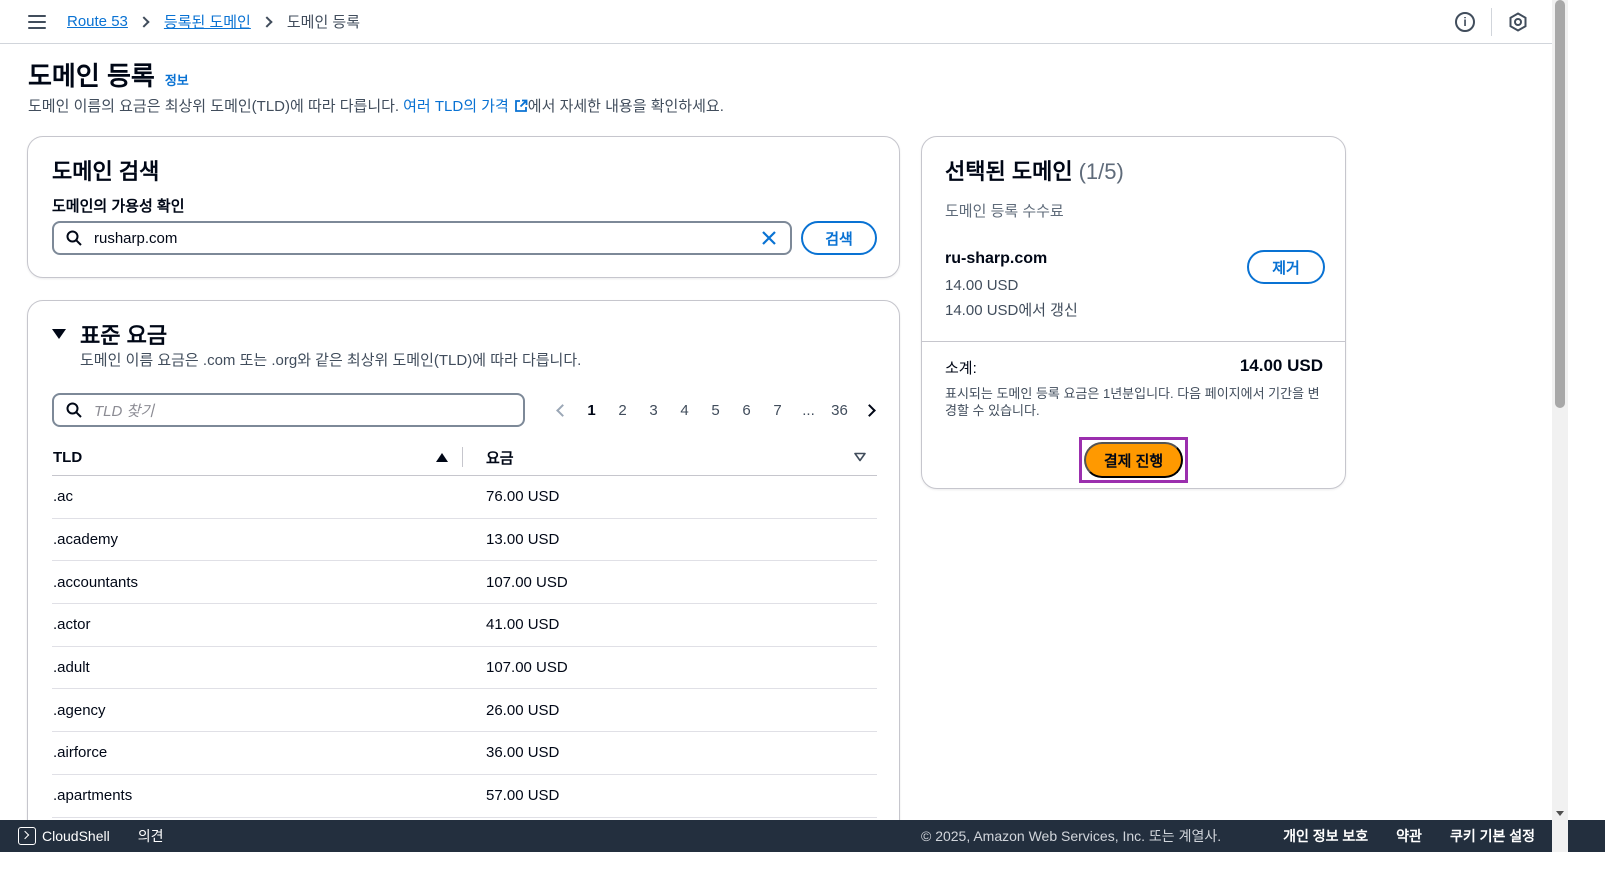 This screenshot has width=1605, height=872. What do you see at coordinates (80, 753) in the screenshot?
I see `tld-cell: .airforce` at bounding box center [80, 753].